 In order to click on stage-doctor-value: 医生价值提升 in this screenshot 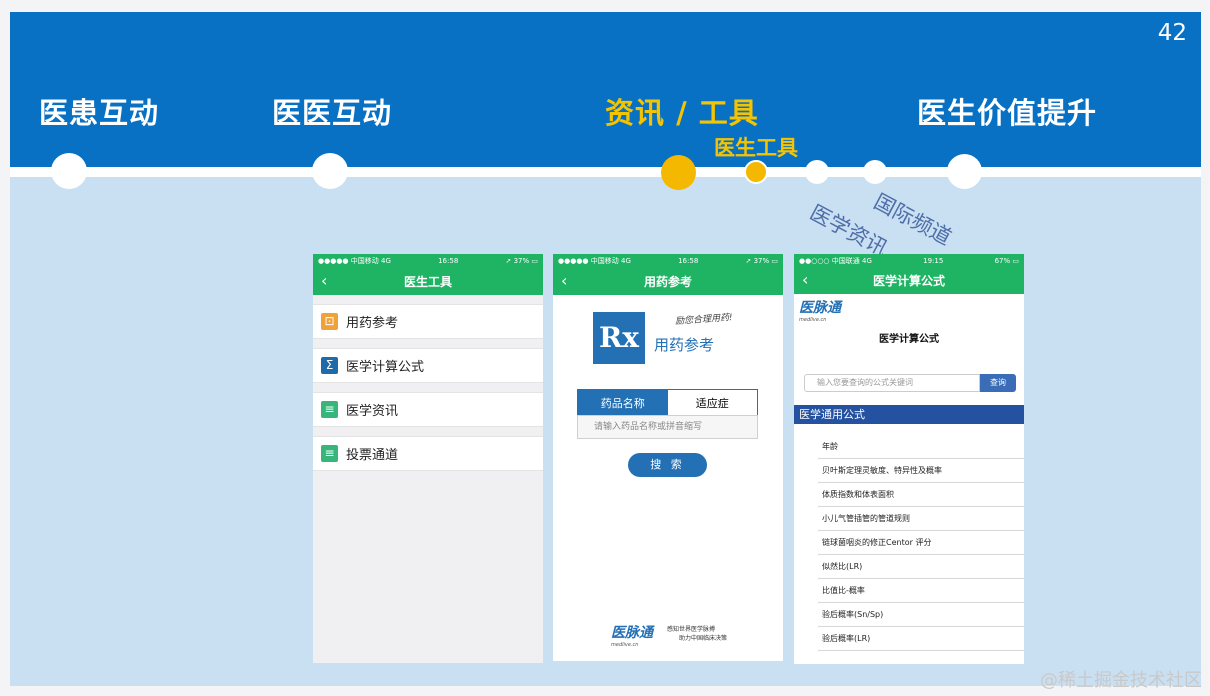, I will do `click(1007, 113)`.